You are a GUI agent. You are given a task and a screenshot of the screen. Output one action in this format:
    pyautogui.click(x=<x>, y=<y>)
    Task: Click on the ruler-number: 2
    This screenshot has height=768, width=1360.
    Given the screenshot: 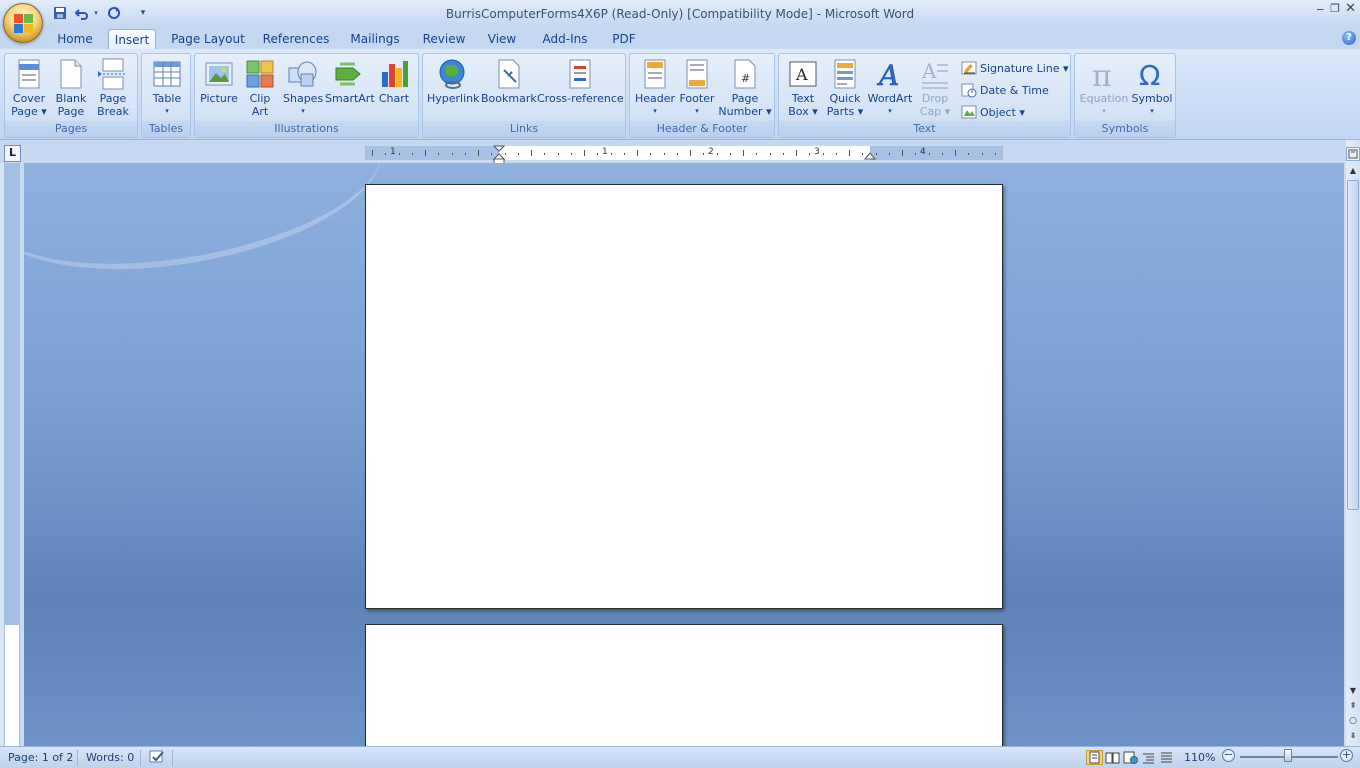 What is the action you would take?
    pyautogui.click(x=711, y=152)
    